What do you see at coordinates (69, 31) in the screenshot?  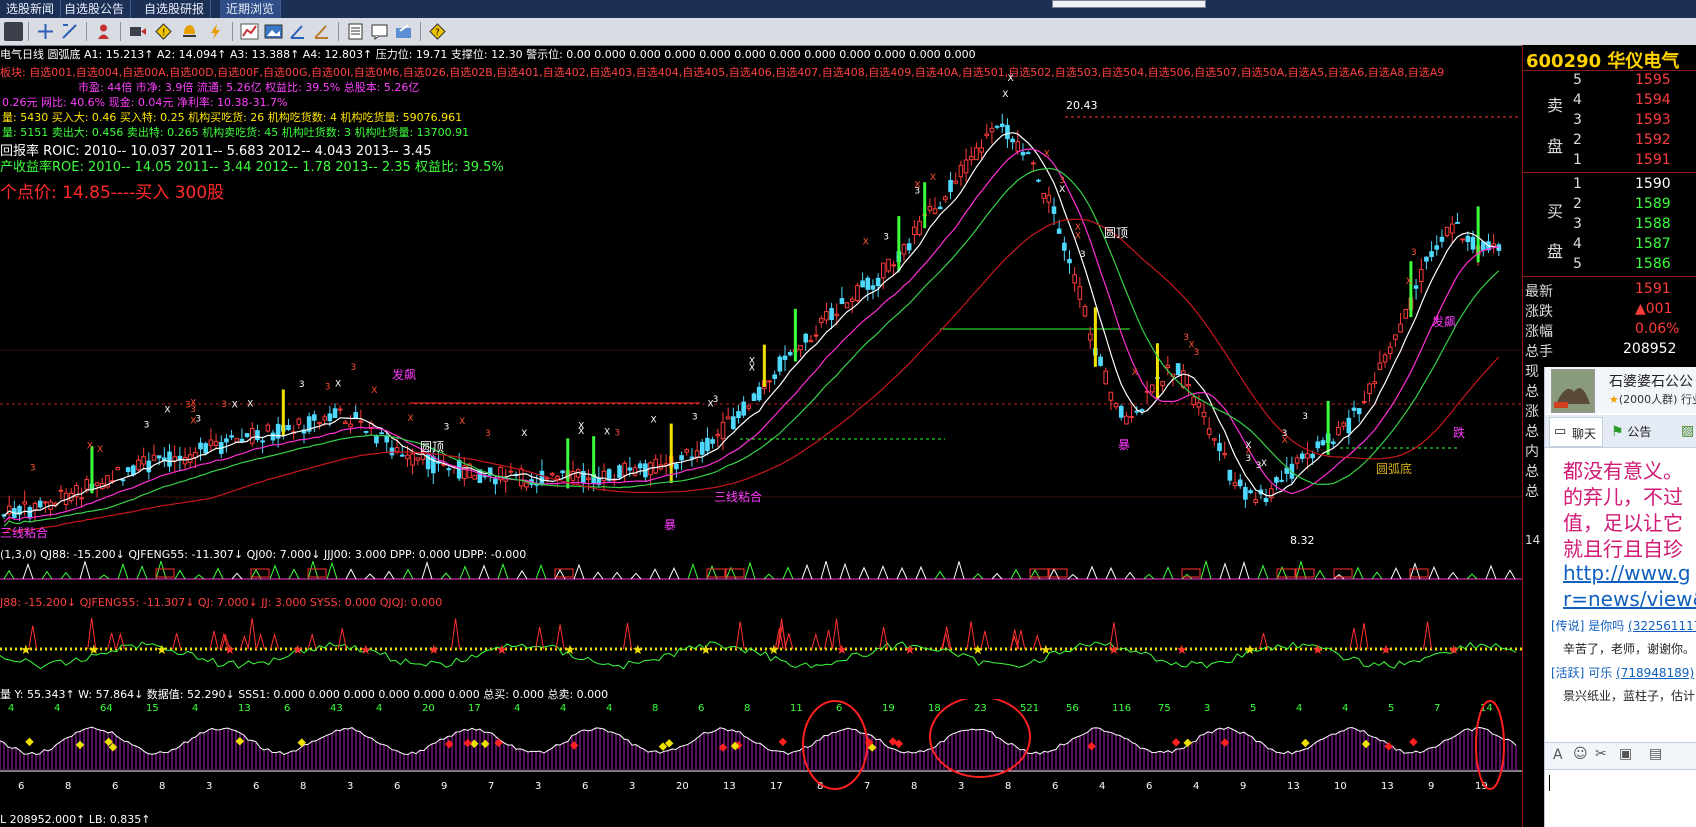 I see `draw-line-icon` at bounding box center [69, 31].